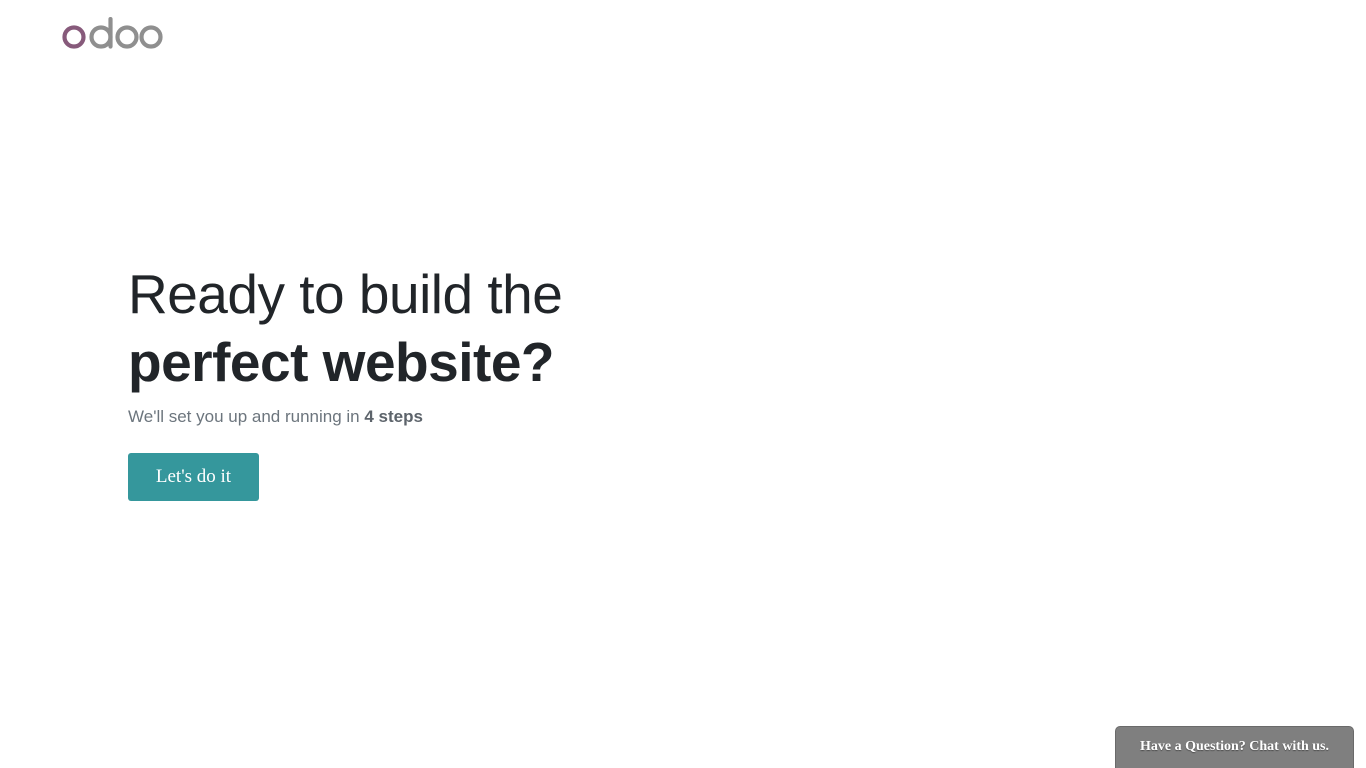 The height and width of the screenshot is (768, 1366). Describe the element at coordinates (478, 417) in the screenshot. I see `subtitle: We'll set you up and running in 4 steps` at that location.